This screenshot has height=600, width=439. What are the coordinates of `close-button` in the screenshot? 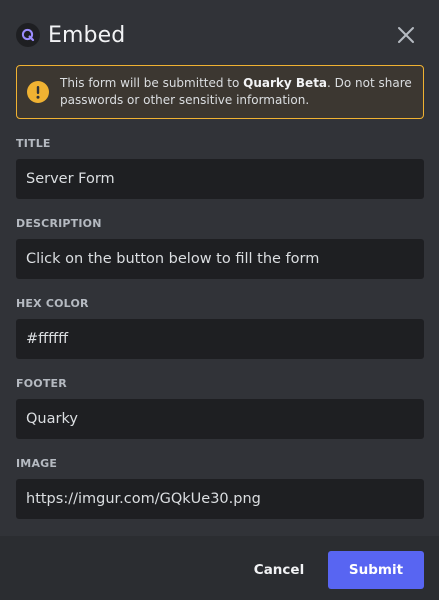 It's located at (406, 35).